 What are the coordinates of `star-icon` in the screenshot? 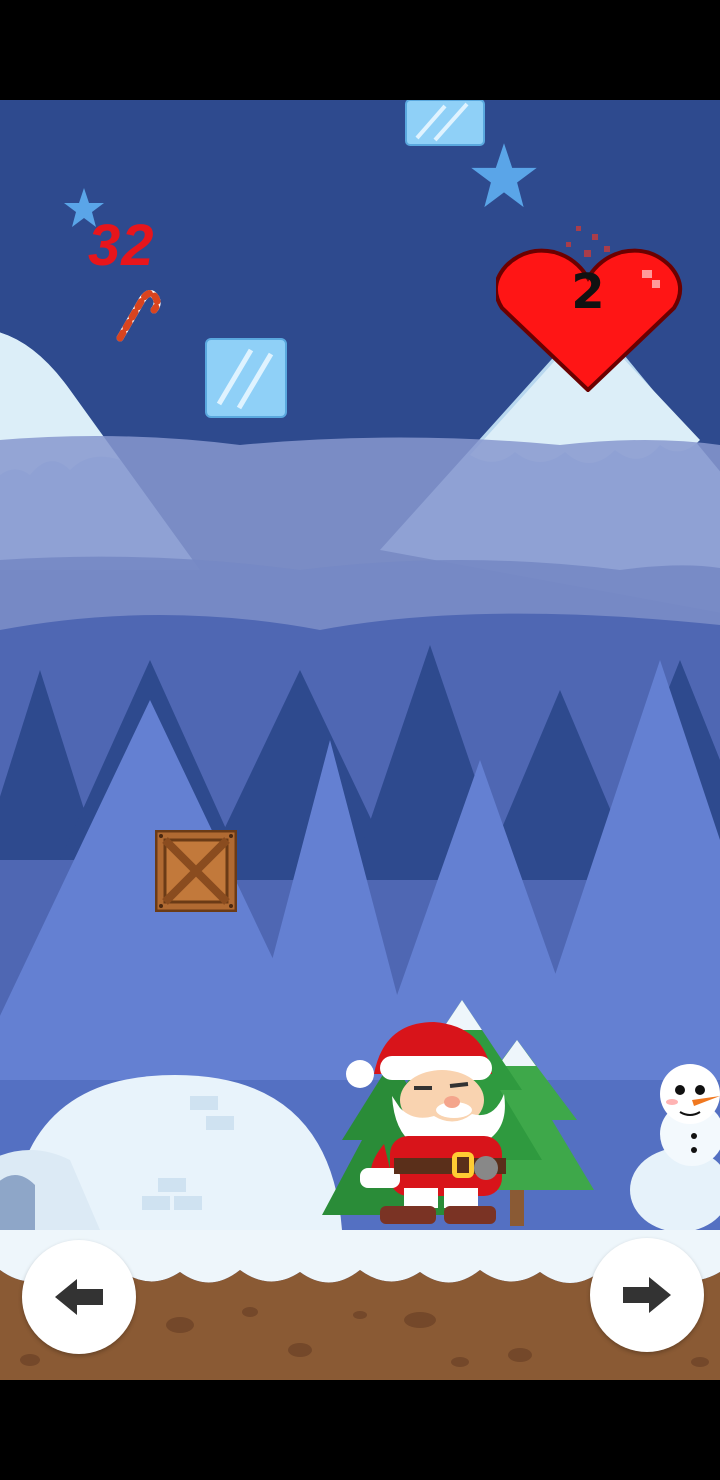 It's located at (504, 175).